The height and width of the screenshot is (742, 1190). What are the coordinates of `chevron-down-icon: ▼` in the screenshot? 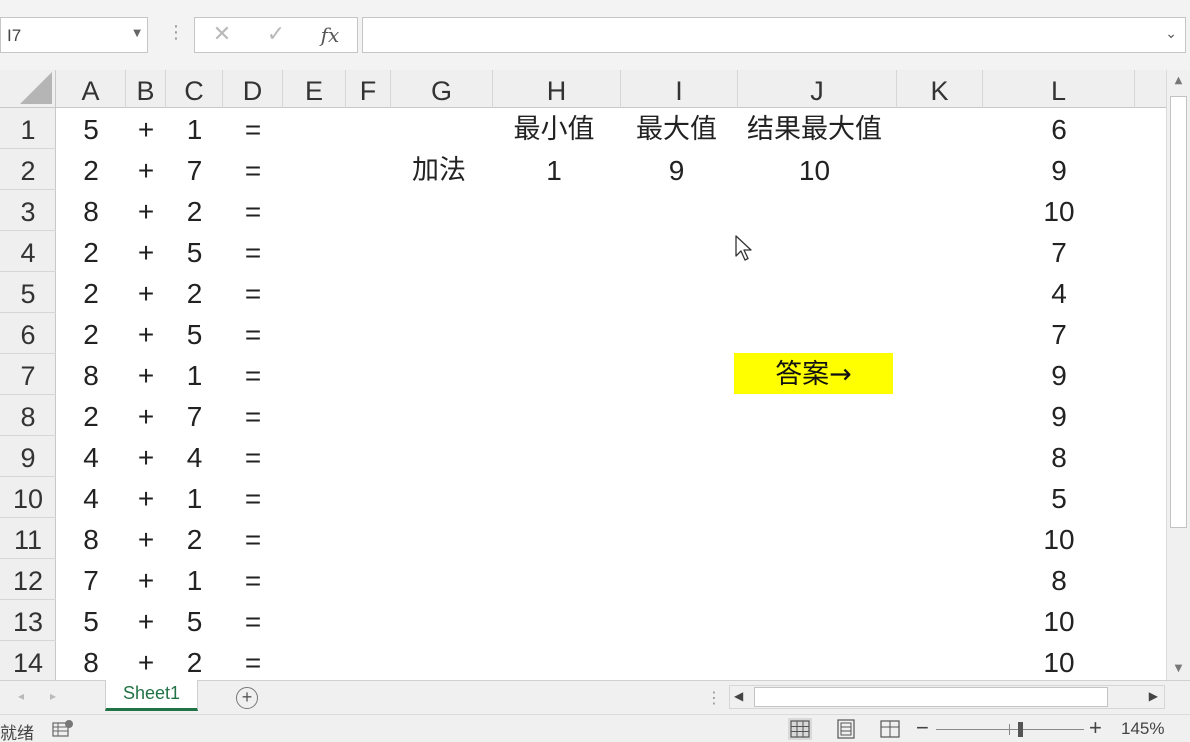 It's located at (137, 33).